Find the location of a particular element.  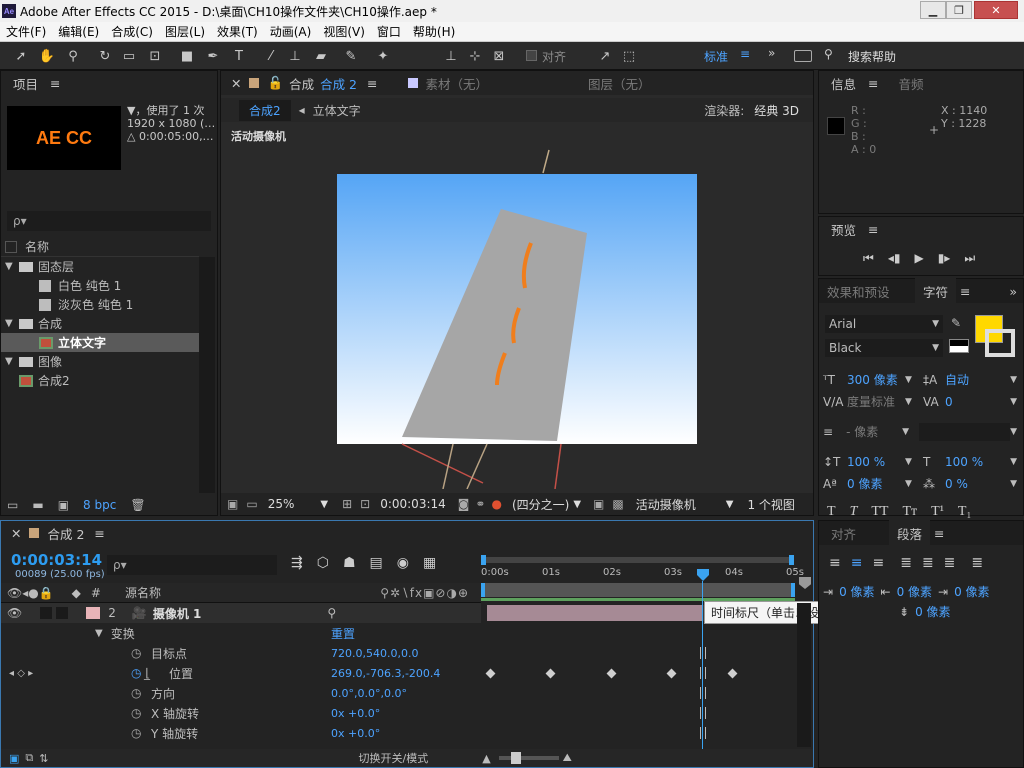

horizontal-scale-value: 100 % is located at coordinates (964, 462).